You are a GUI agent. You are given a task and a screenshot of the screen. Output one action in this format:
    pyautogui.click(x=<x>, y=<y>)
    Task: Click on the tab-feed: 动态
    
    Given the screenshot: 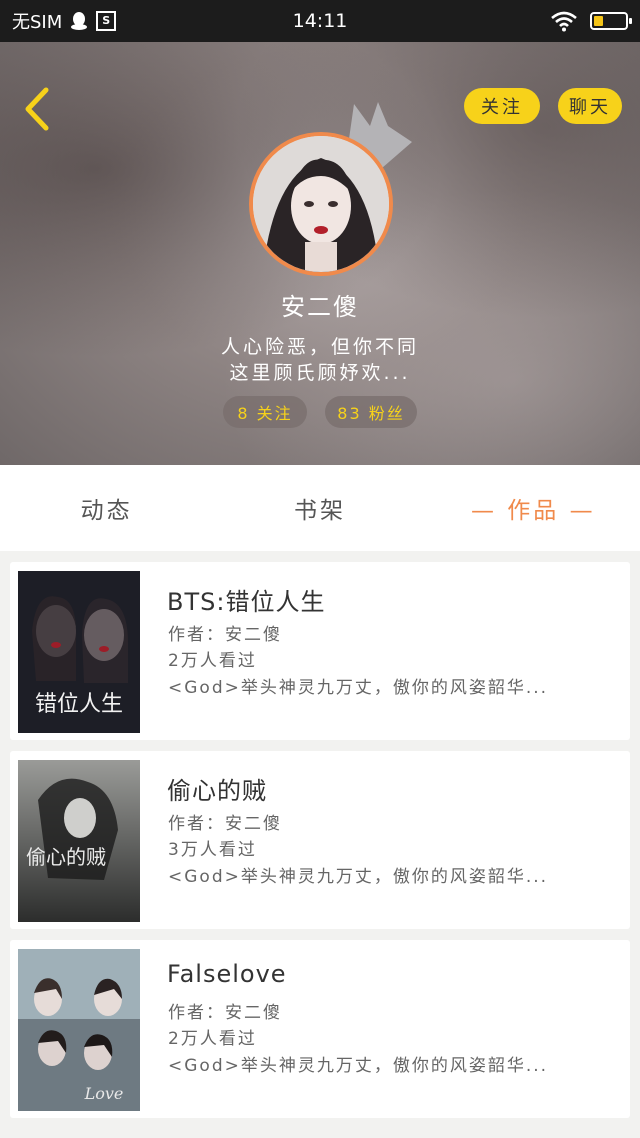 What is the action you would take?
    pyautogui.click(x=106, y=508)
    